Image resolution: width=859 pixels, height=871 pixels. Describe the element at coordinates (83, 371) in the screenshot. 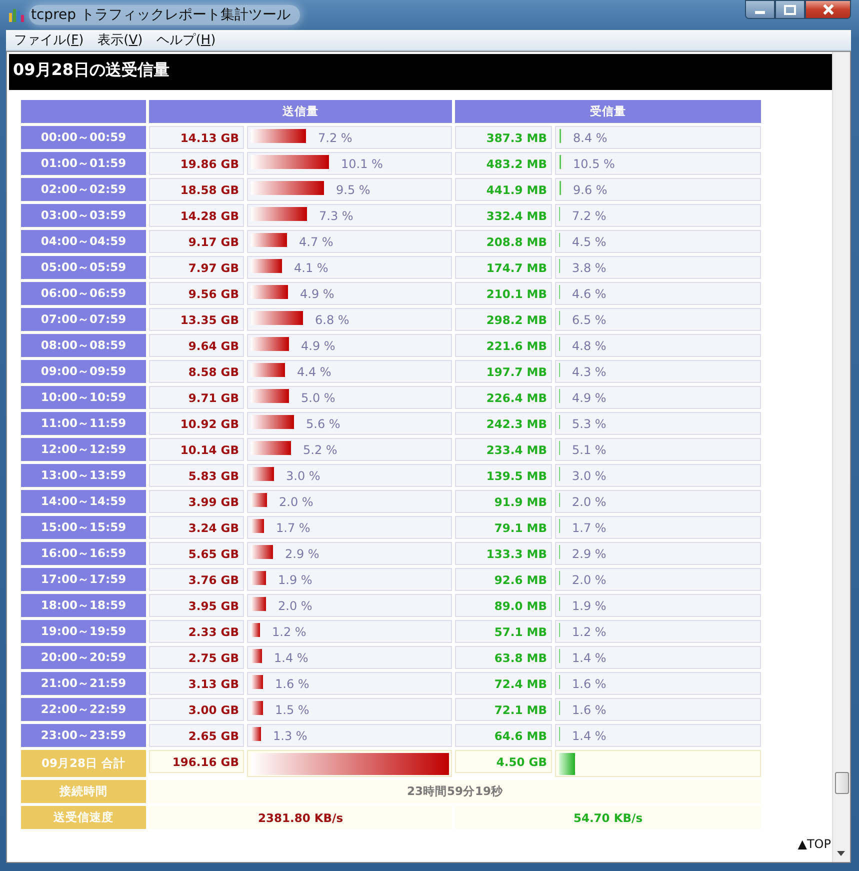

I see `time-cell: 09:00～09:59` at that location.